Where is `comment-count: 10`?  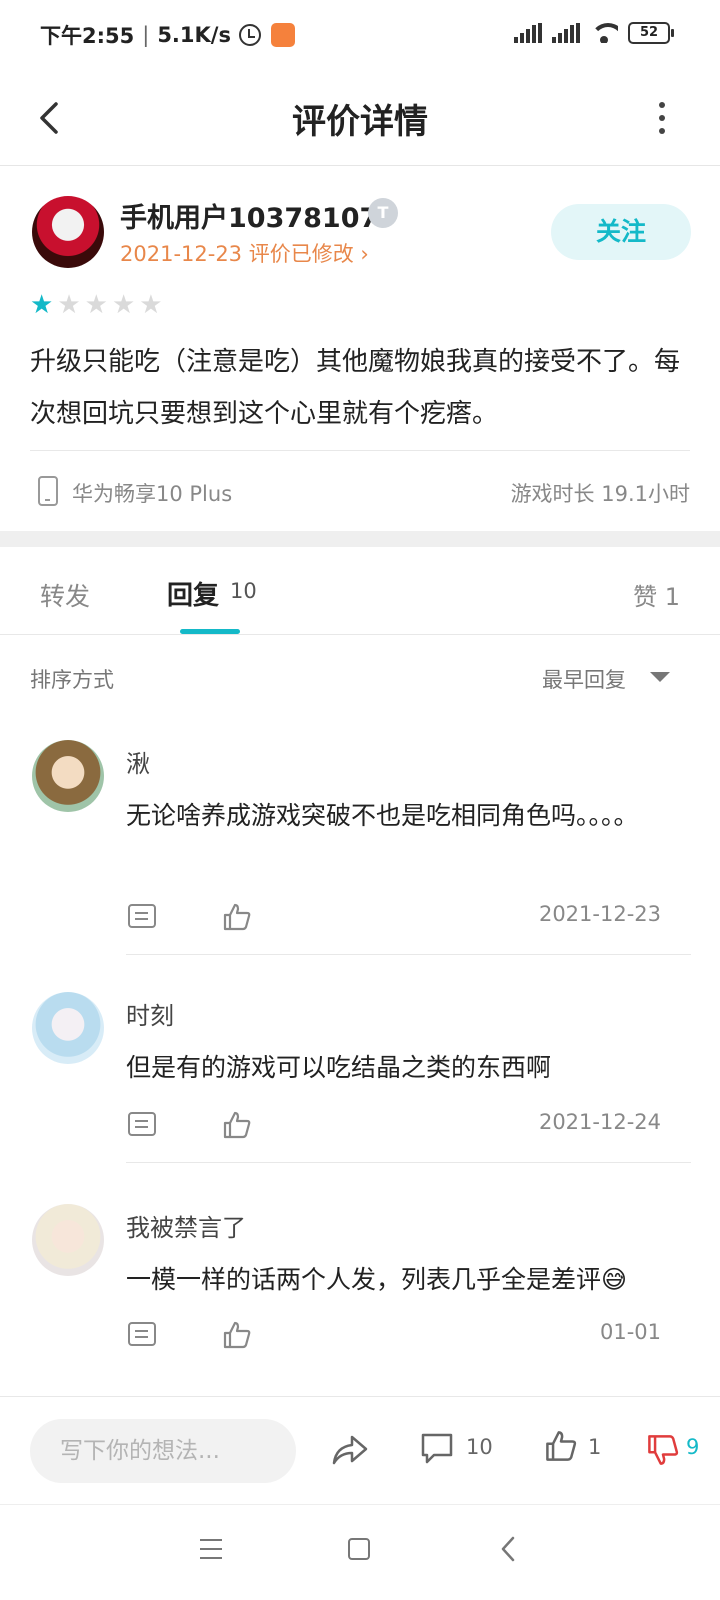
comment-count: 10 is located at coordinates (479, 1447).